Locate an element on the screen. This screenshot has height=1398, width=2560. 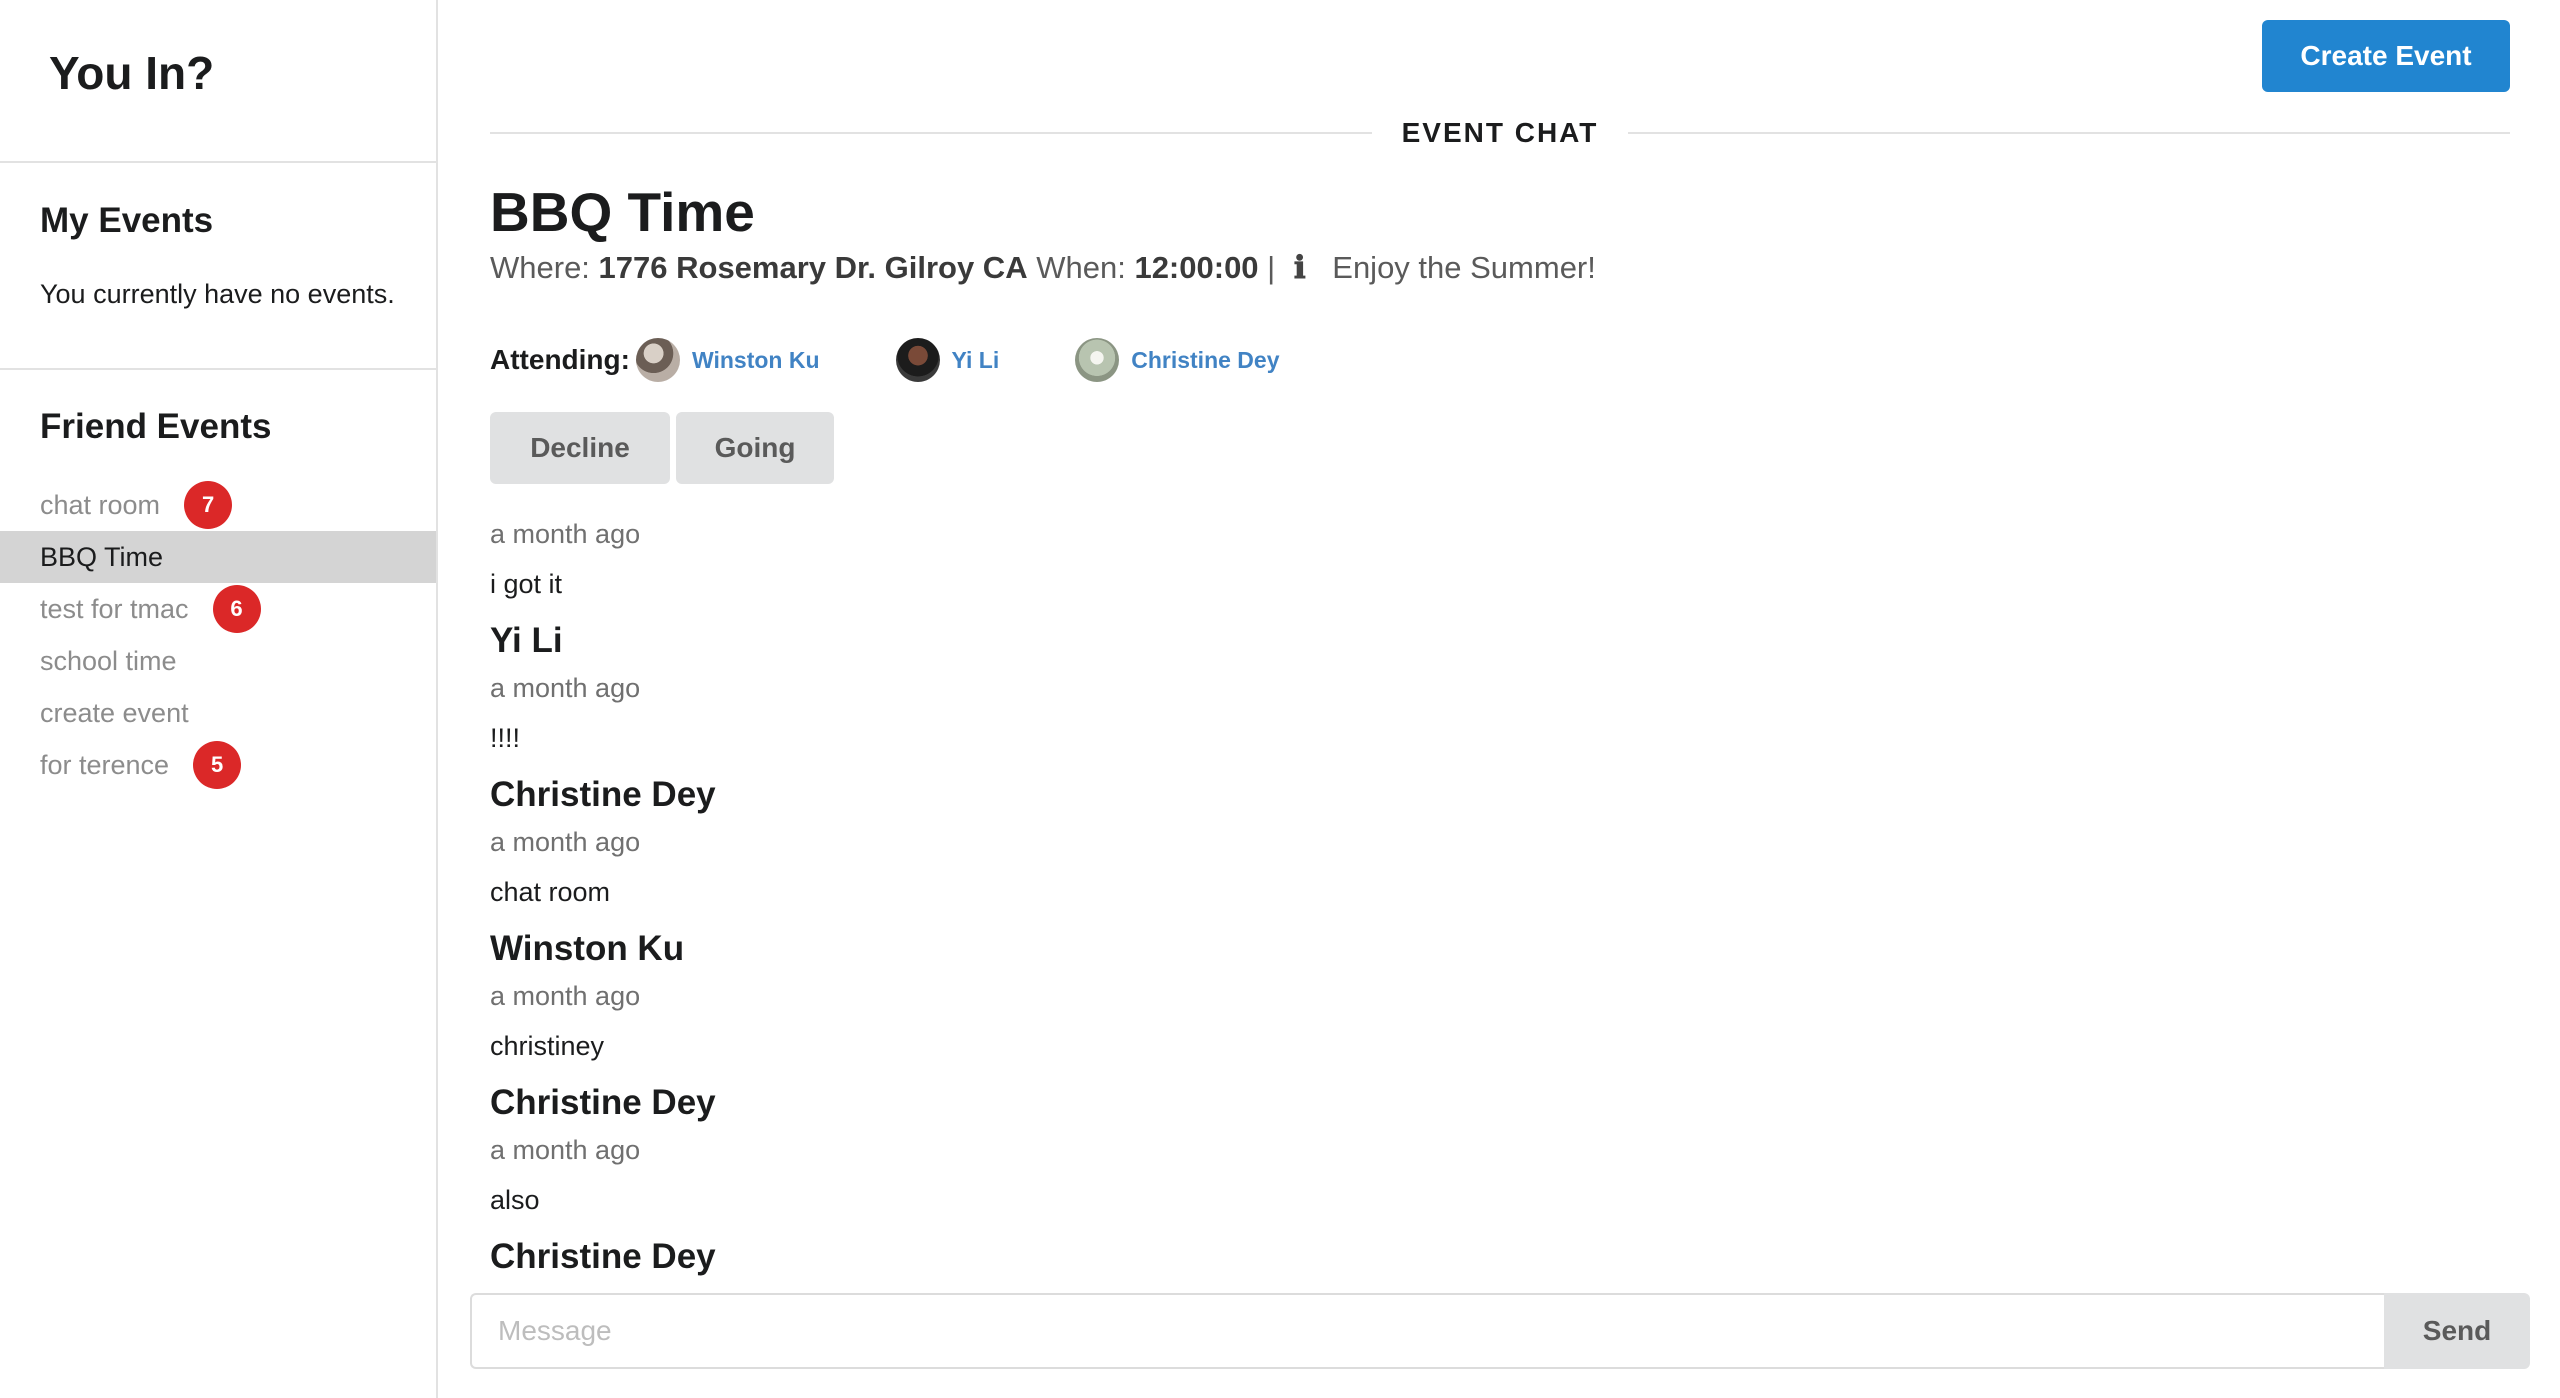
message-input is located at coordinates (1427, 1331).